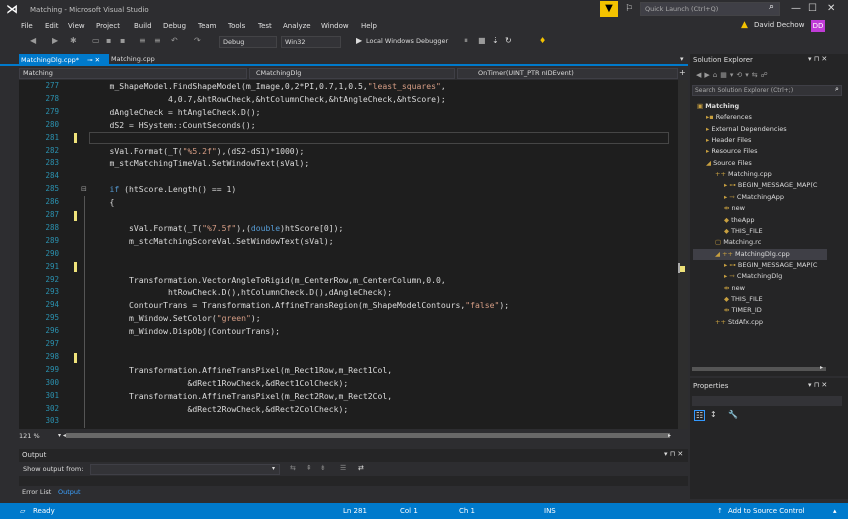  What do you see at coordinates (542, 40) in the screenshot?
I see `bookmark-icon: ♦` at bounding box center [542, 40].